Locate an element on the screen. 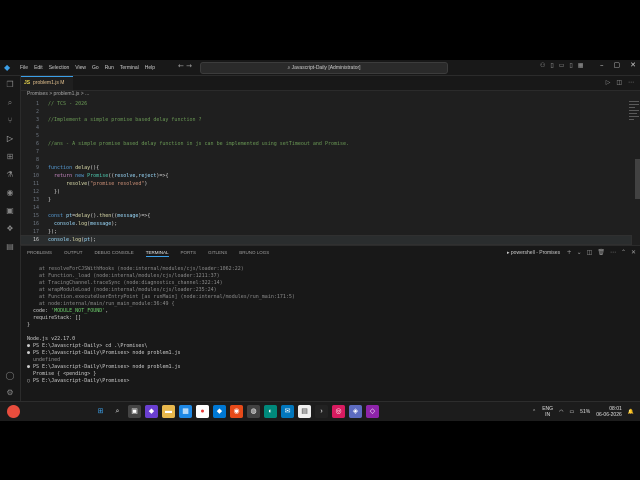 This screenshot has width=640, height=480. code-line: 16 console.log(pt); is located at coordinates (326, 240).